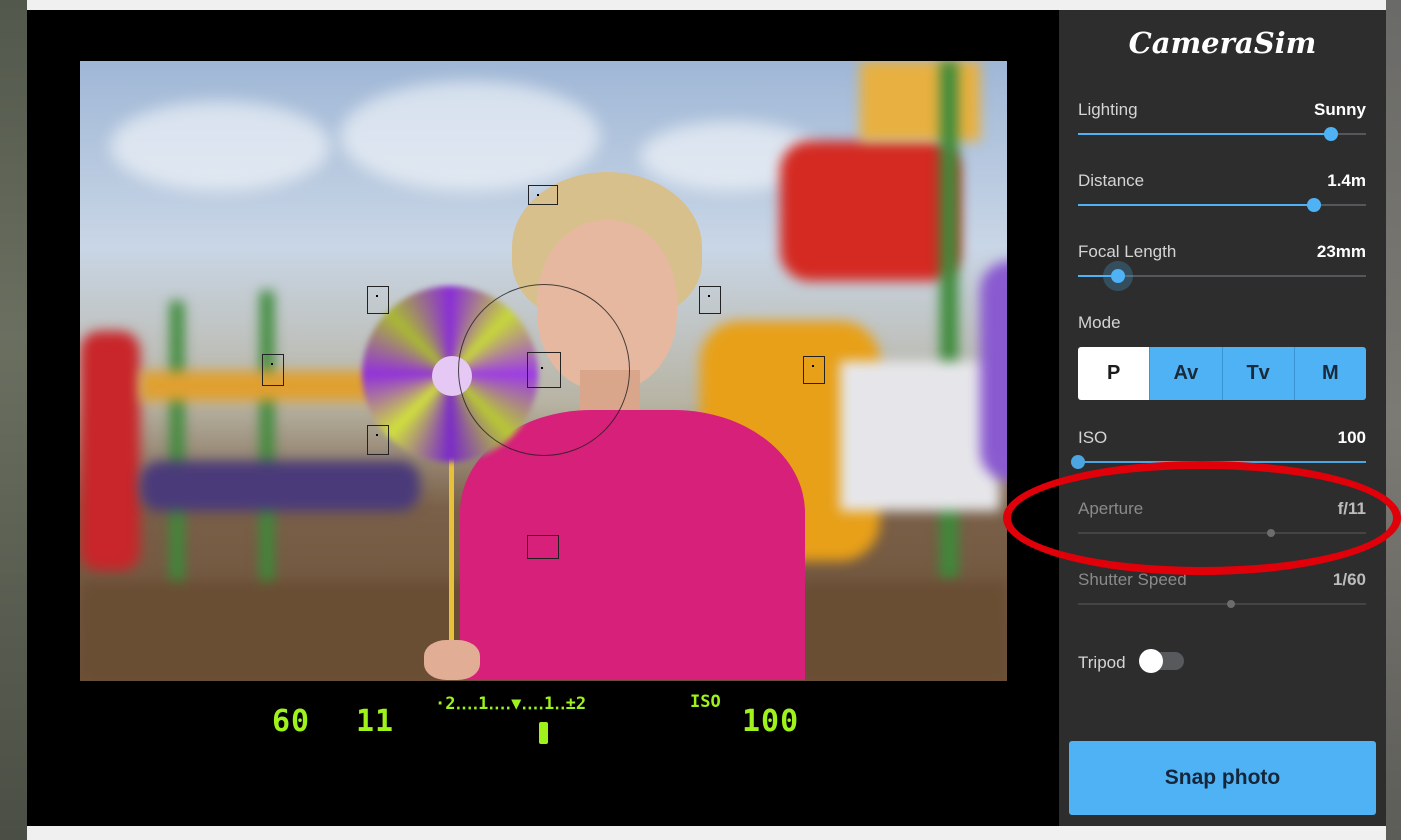 The height and width of the screenshot is (840, 1401). I want to click on focal-length-slider, so click(1222, 276).